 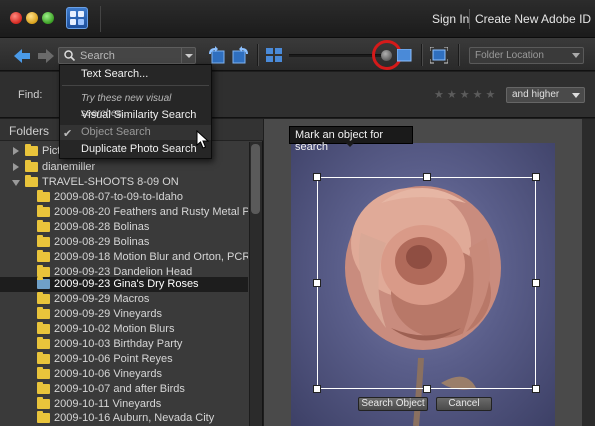 I want to click on zoom-window-button, so click(x=48, y=18).